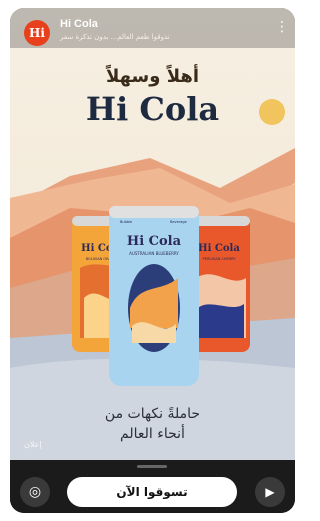 This screenshot has height=521, width=320. Describe the element at coordinates (152, 76) in the screenshot. I see `greeting-text: أهلاً وسهلاً` at that location.